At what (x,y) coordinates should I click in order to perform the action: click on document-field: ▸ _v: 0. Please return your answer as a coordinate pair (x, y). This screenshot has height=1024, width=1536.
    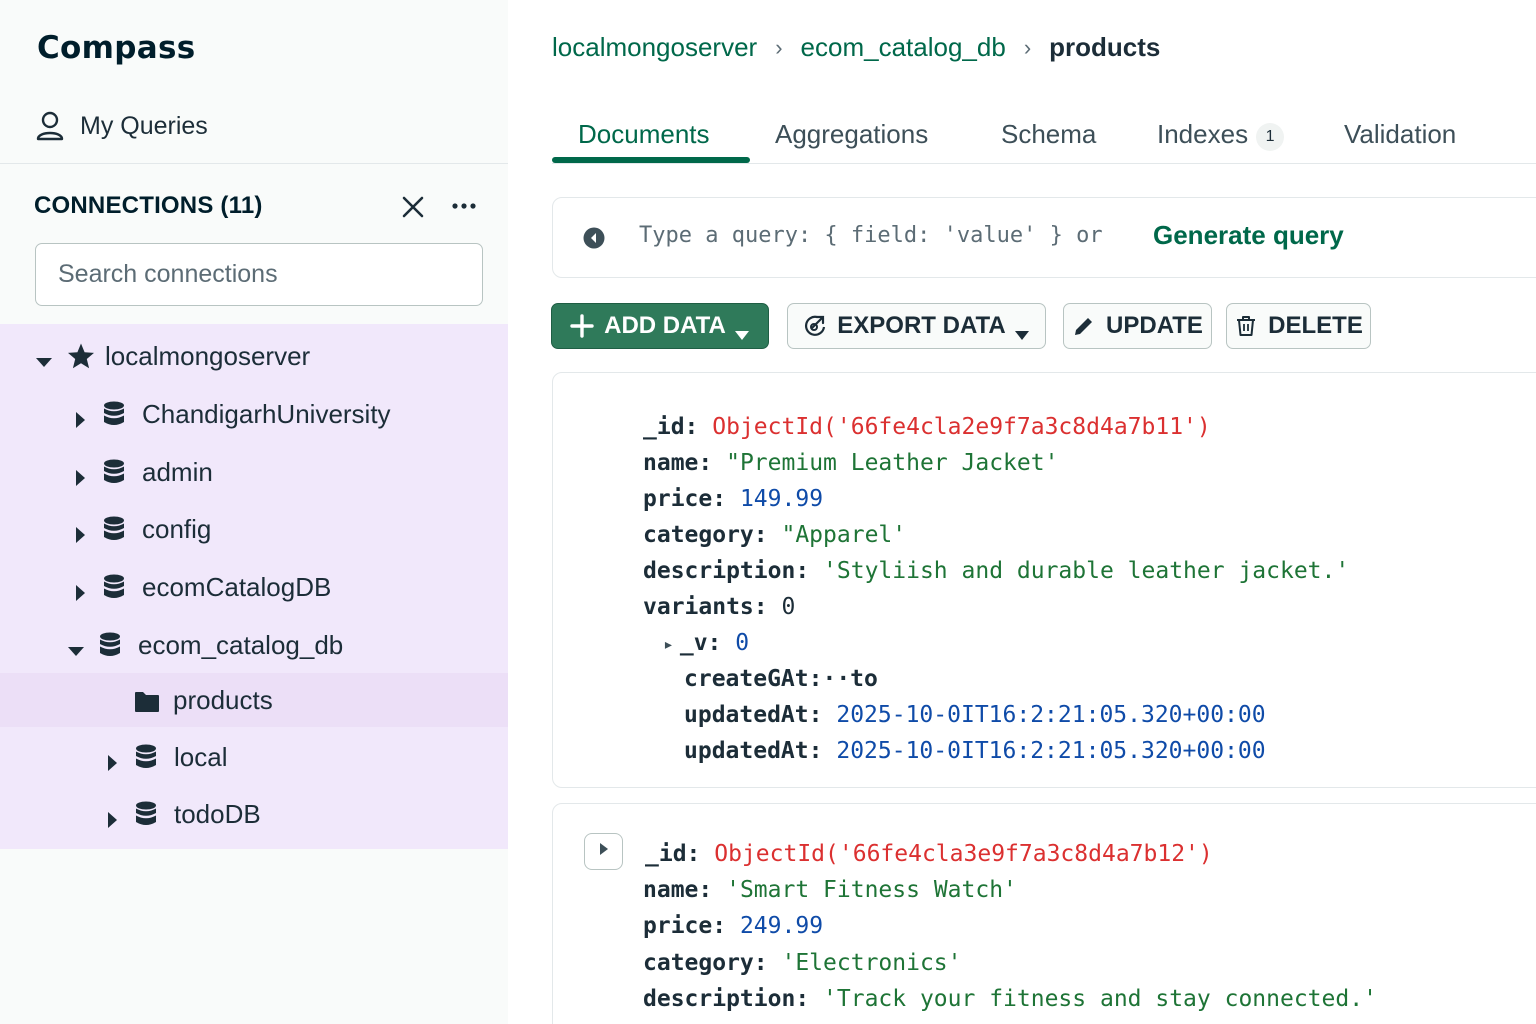
    Looking at the image, I should click on (706, 643).